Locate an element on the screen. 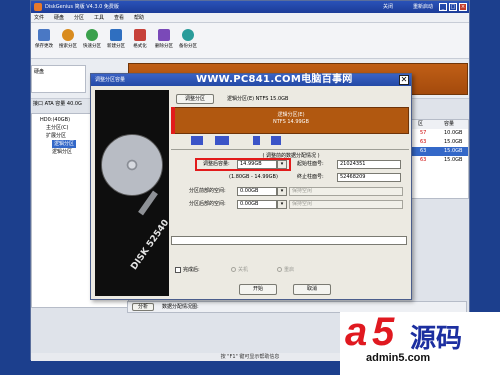 The width and height of the screenshot is (500, 375). save-changes-button: 保存更改 is located at coordinates (44, 41).